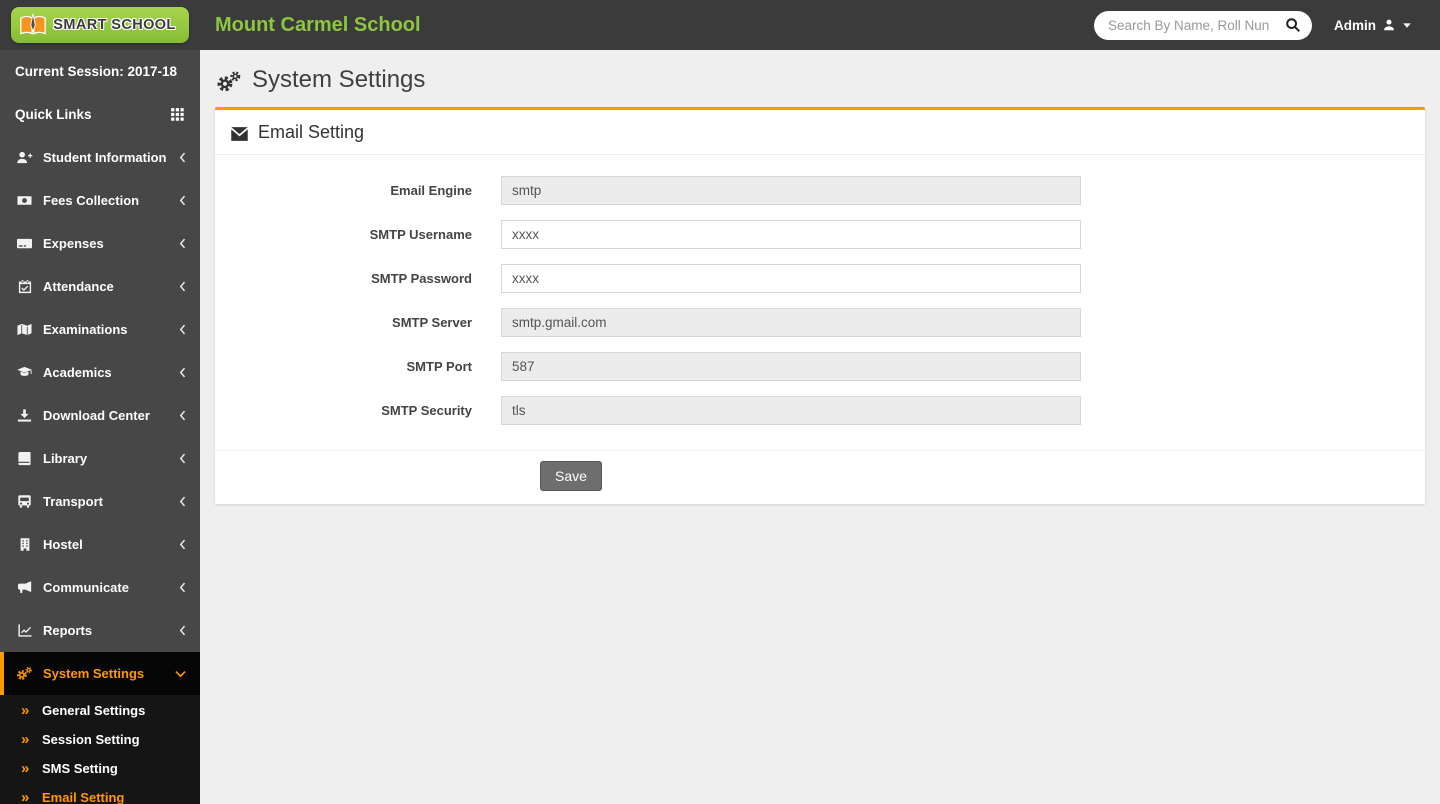 The width and height of the screenshot is (1440, 804). What do you see at coordinates (791, 366) in the screenshot?
I see `smtp-port-input` at bounding box center [791, 366].